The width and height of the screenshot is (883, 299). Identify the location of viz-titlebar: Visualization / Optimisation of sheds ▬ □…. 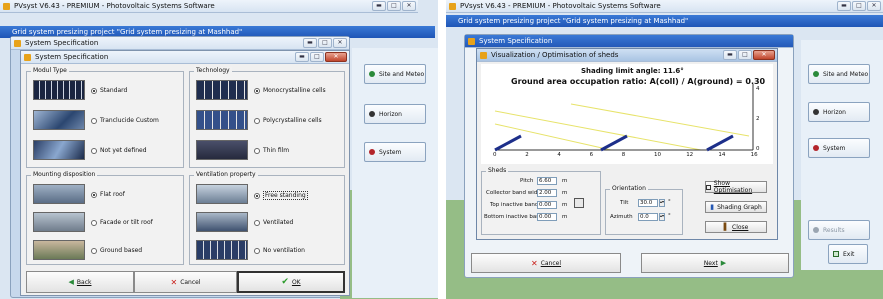
(627, 55).